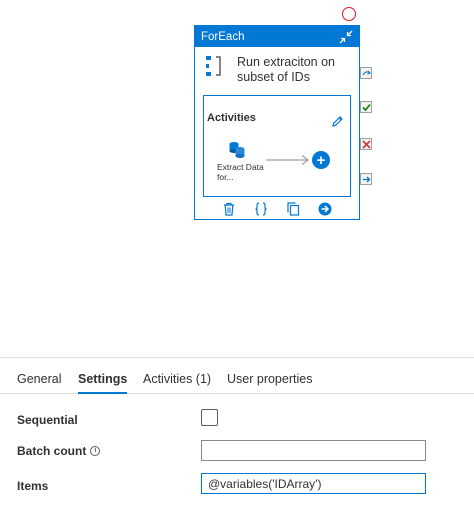 This screenshot has width=474, height=508. Describe the element at coordinates (293, 209) in the screenshot. I see `copy-icon` at that location.